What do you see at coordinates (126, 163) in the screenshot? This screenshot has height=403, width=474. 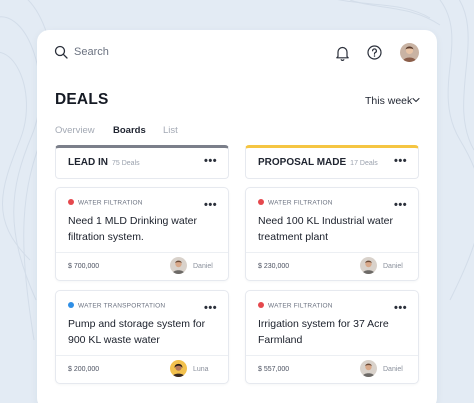 I see `deal-count: 75 Deals` at bounding box center [126, 163].